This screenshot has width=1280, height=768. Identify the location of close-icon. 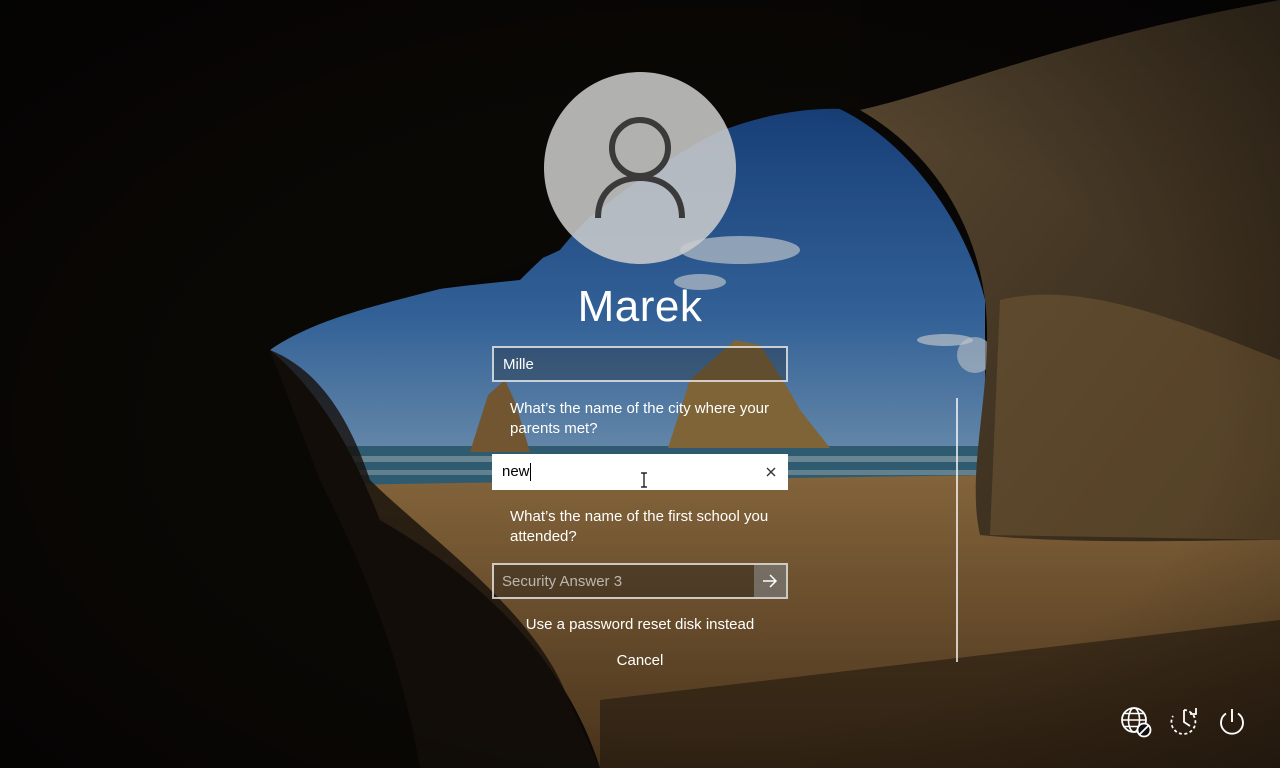
(771, 472).